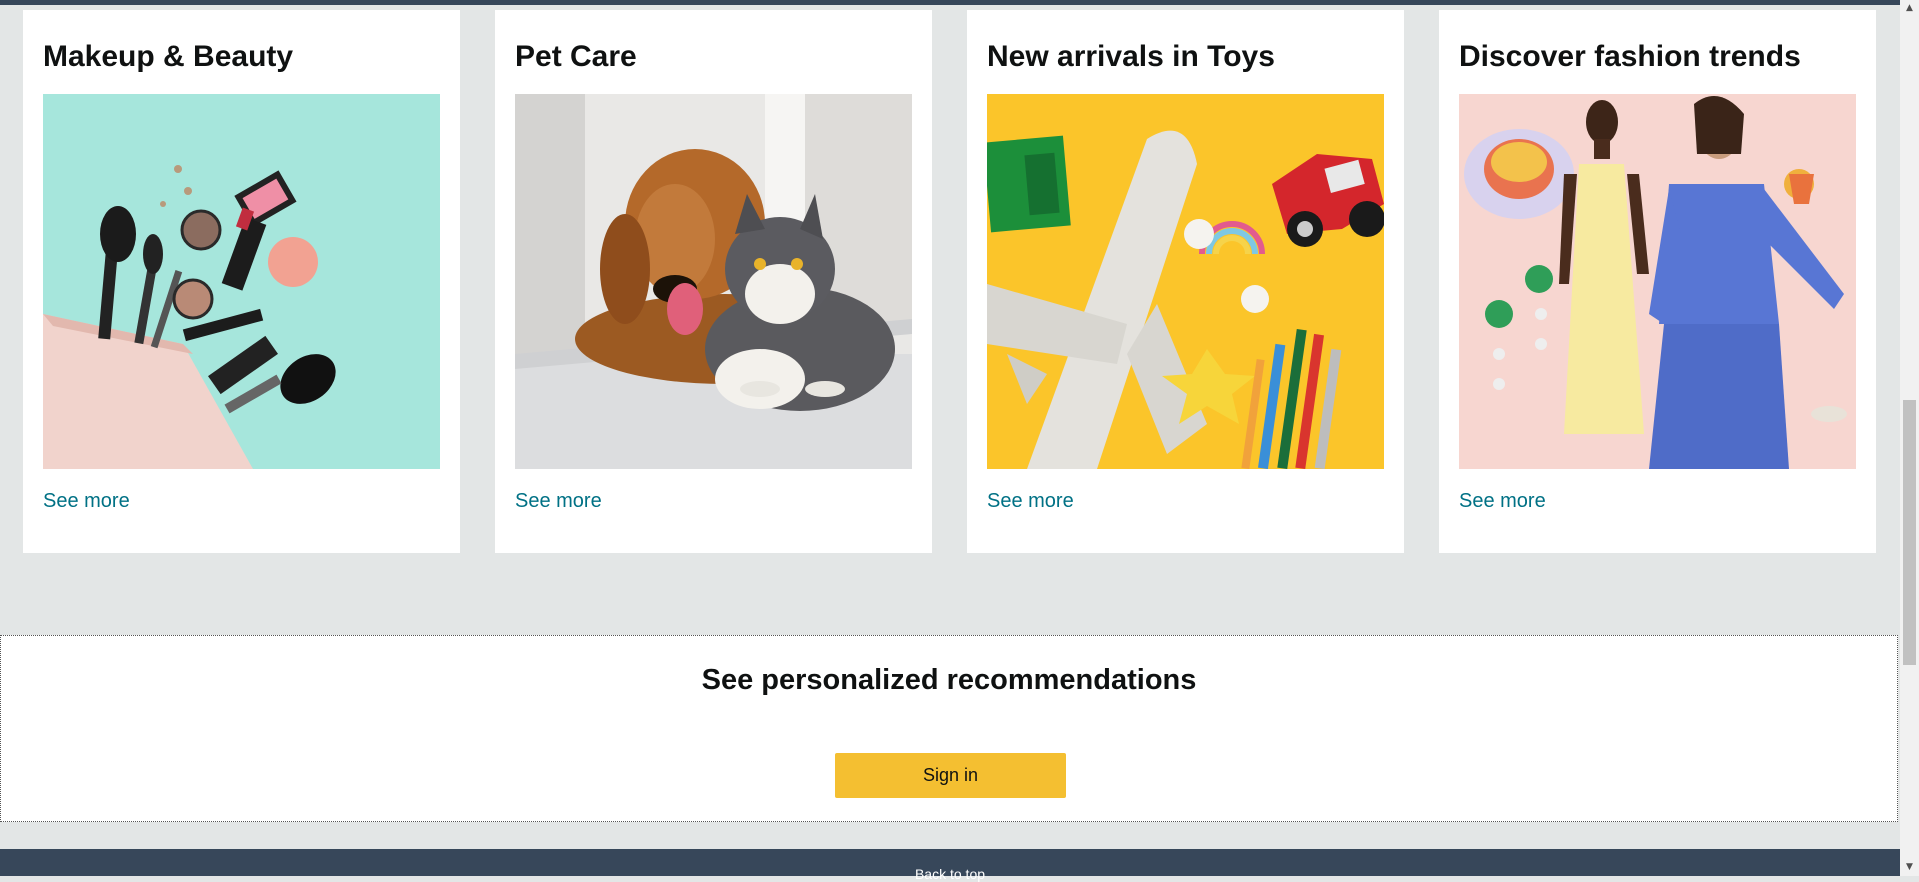 The image size is (1919, 882). What do you see at coordinates (1630, 56) in the screenshot?
I see `card-title: Discover fashion trends` at bounding box center [1630, 56].